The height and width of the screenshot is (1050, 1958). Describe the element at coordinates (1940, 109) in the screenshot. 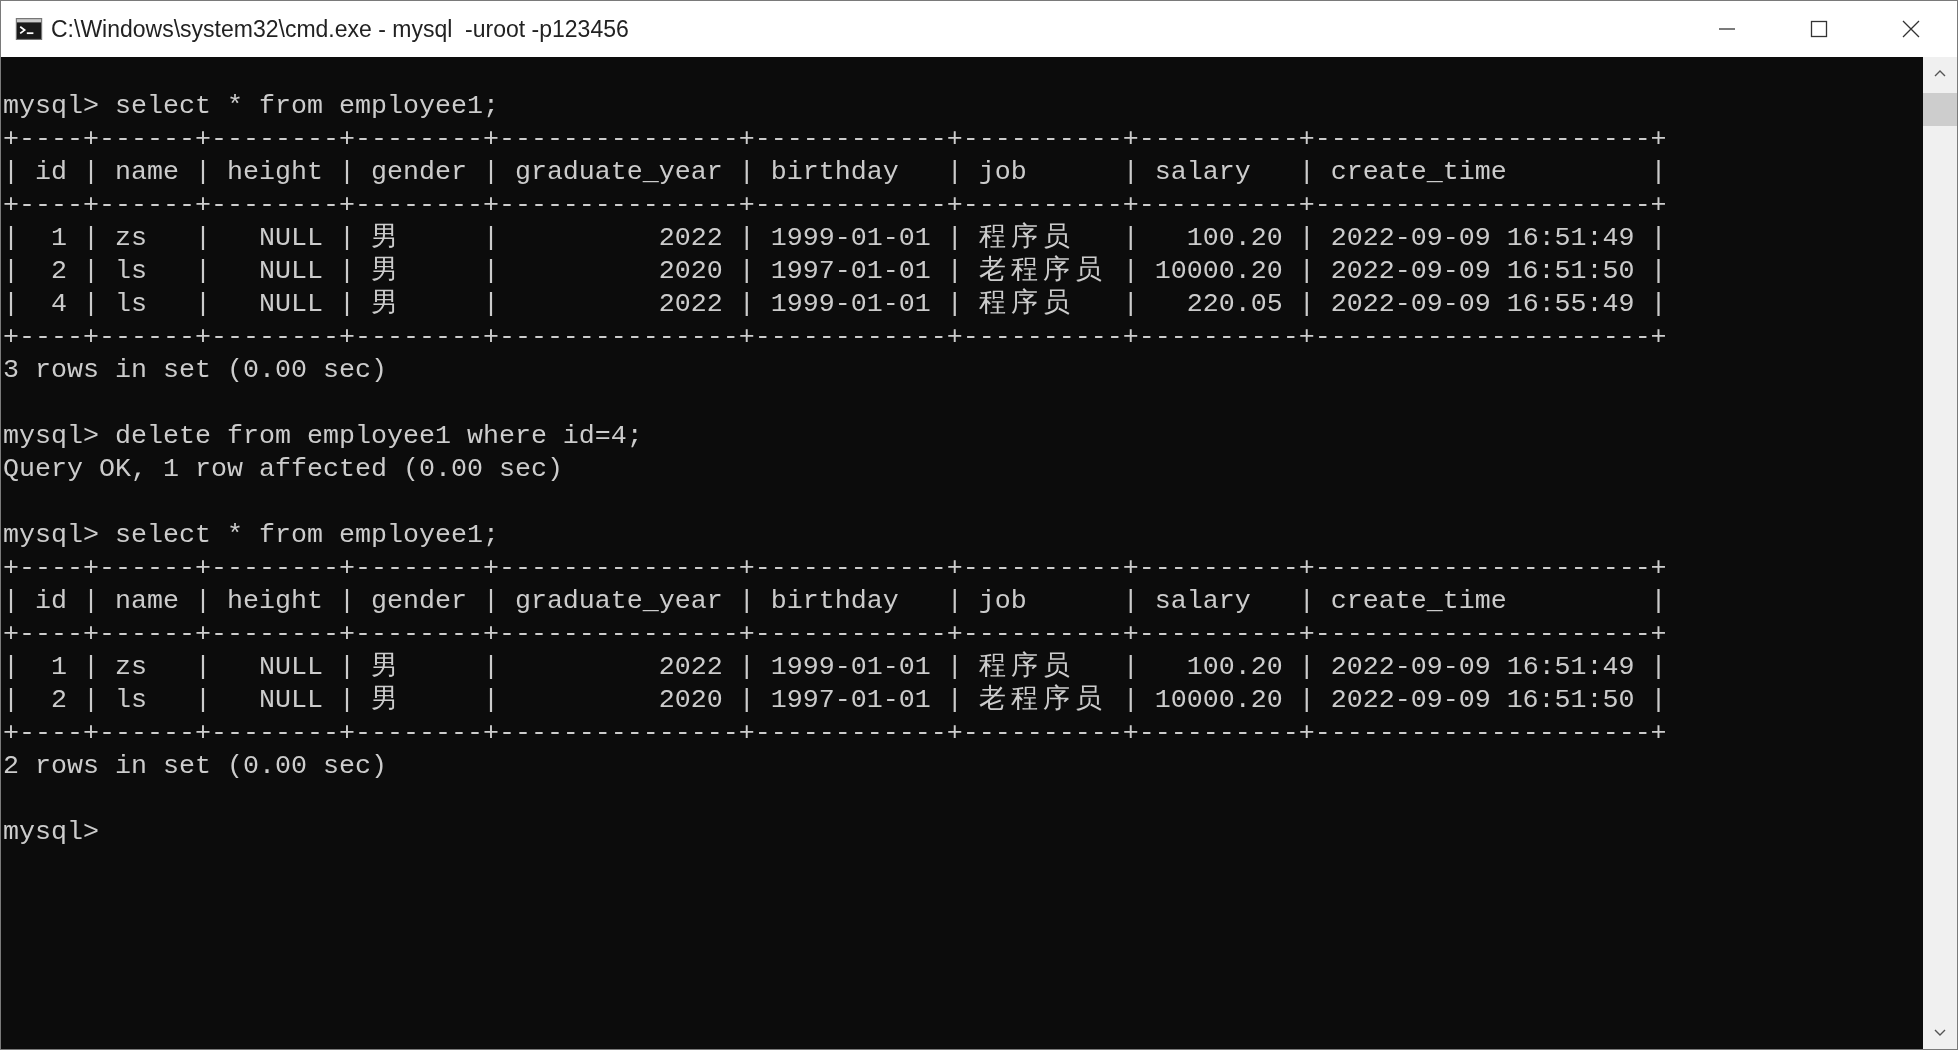

I see `scrollbar-thumb` at that location.